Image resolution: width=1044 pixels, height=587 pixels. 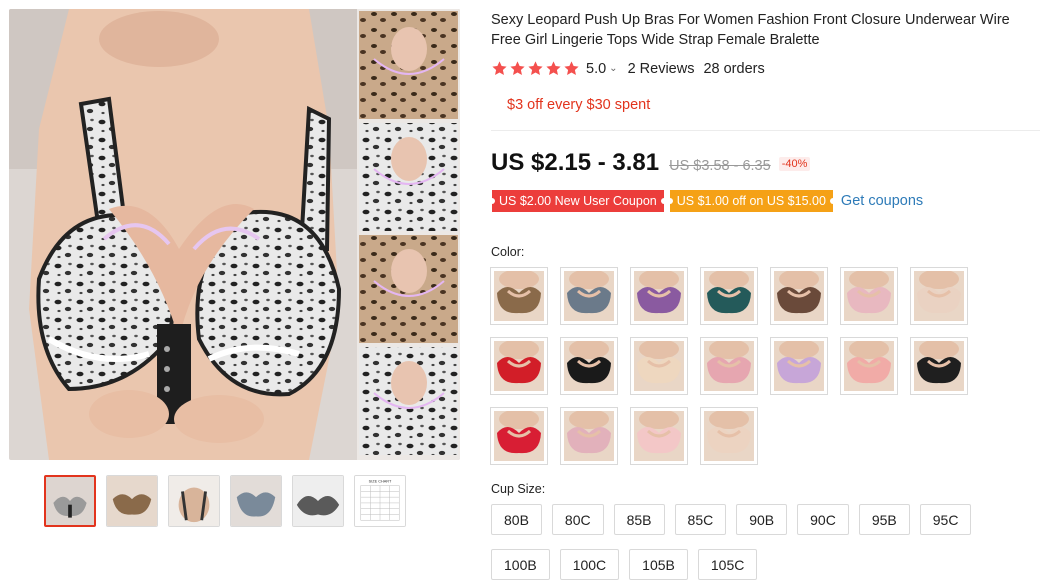 What do you see at coordinates (518, 489) in the screenshot?
I see `cup-size-label: Cup Size:` at bounding box center [518, 489].